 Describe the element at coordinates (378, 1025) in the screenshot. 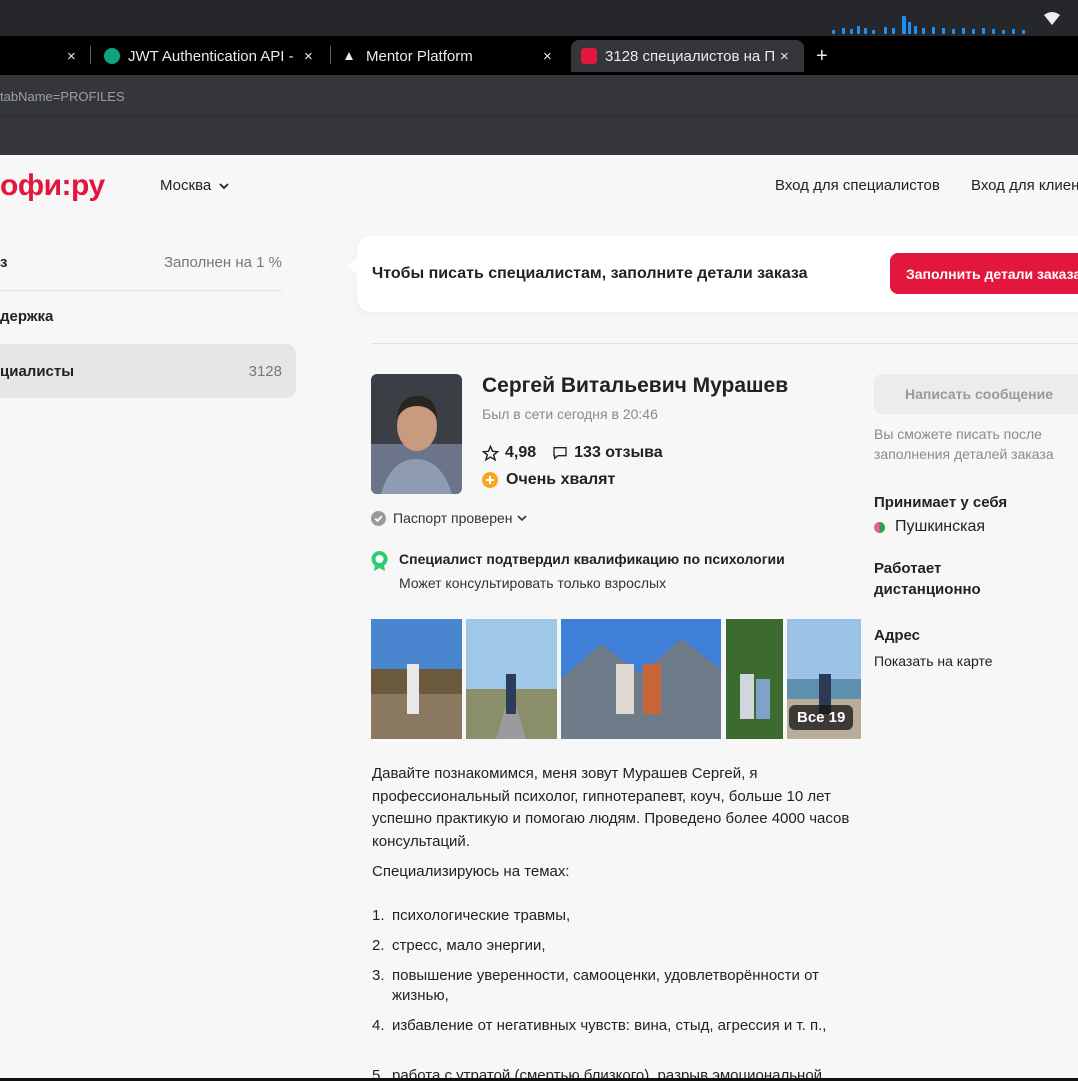

I see `list-number: 4.` at that location.